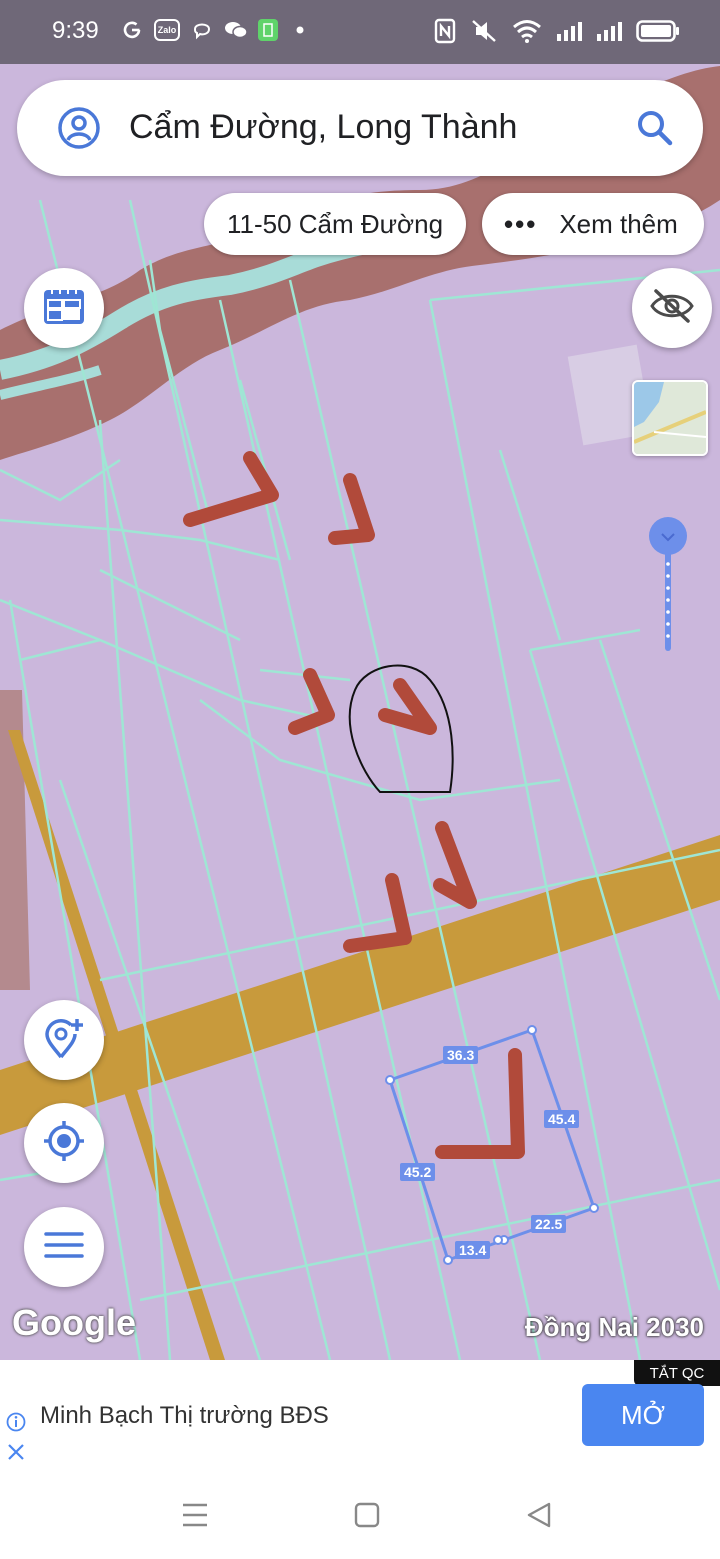 The width and height of the screenshot is (720, 1559). I want to click on address-chip-label: 11-50 Cẩm Đường, so click(335, 223).